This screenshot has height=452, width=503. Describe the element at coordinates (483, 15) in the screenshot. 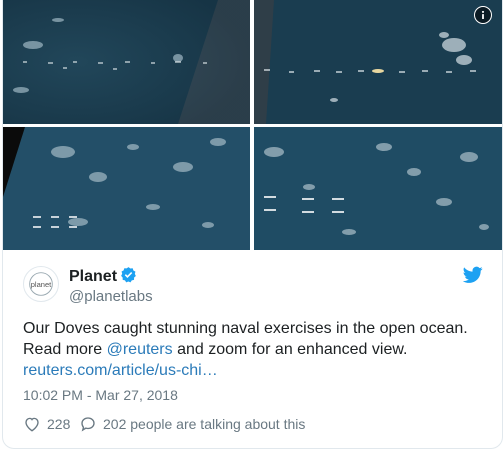

I see `info-icon` at that location.